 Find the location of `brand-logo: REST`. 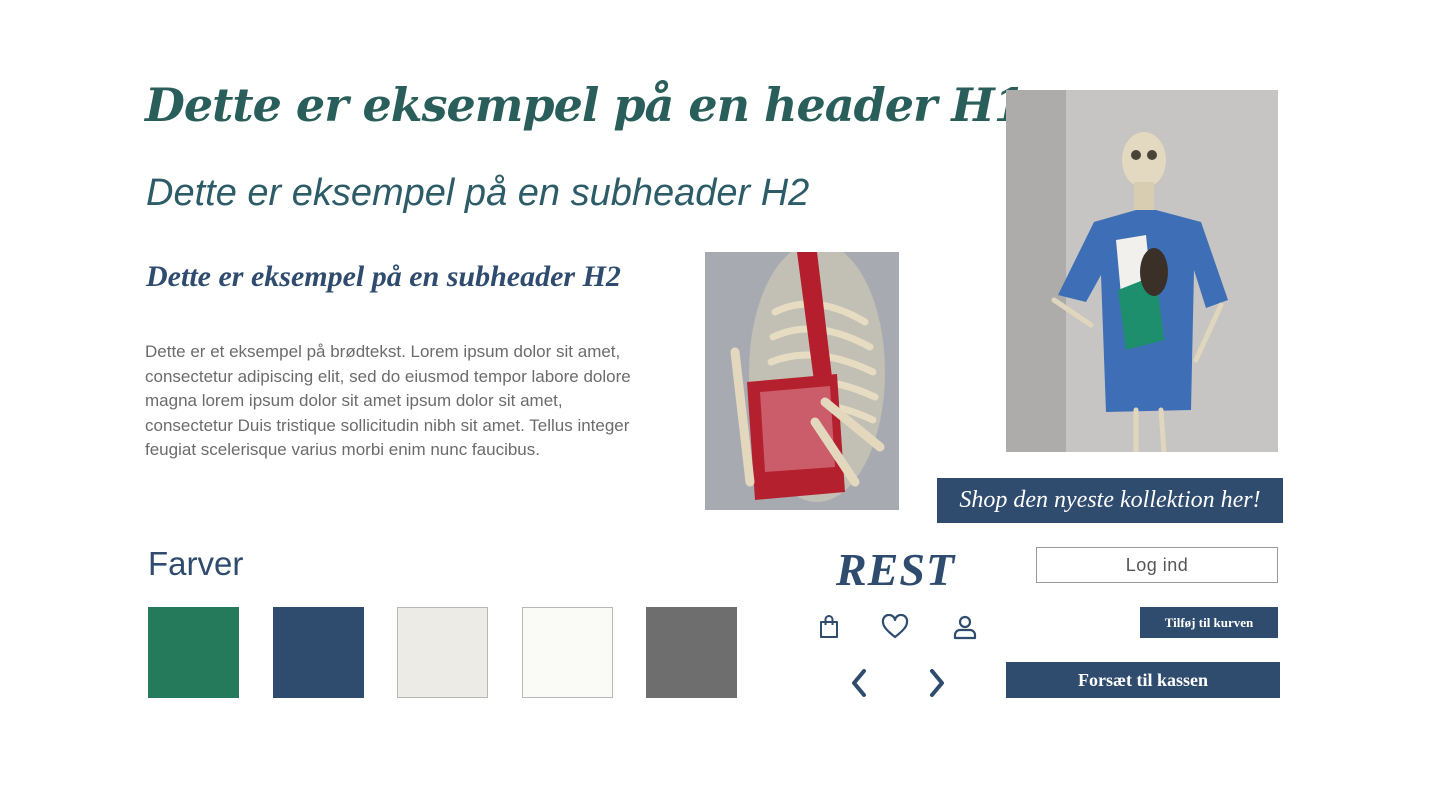

brand-logo: REST is located at coordinates (896, 569).